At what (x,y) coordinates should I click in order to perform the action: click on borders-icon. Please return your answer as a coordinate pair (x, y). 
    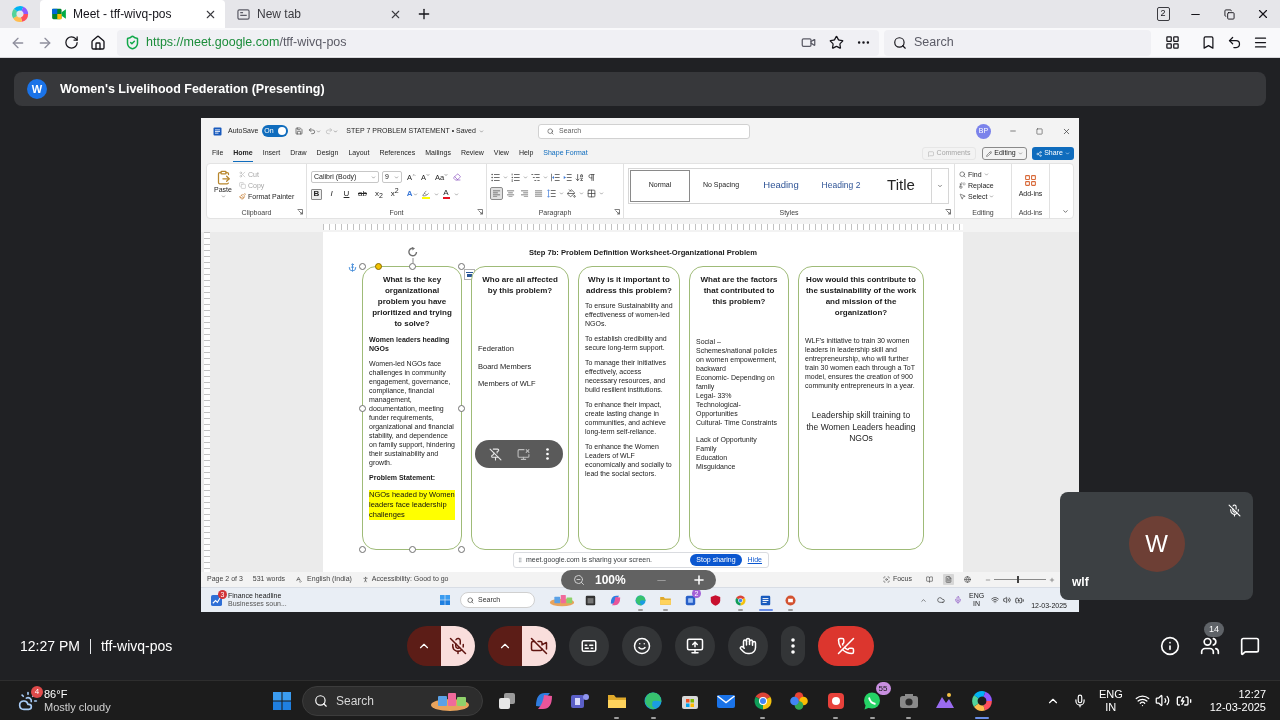
    Looking at the image, I should click on (591, 193).